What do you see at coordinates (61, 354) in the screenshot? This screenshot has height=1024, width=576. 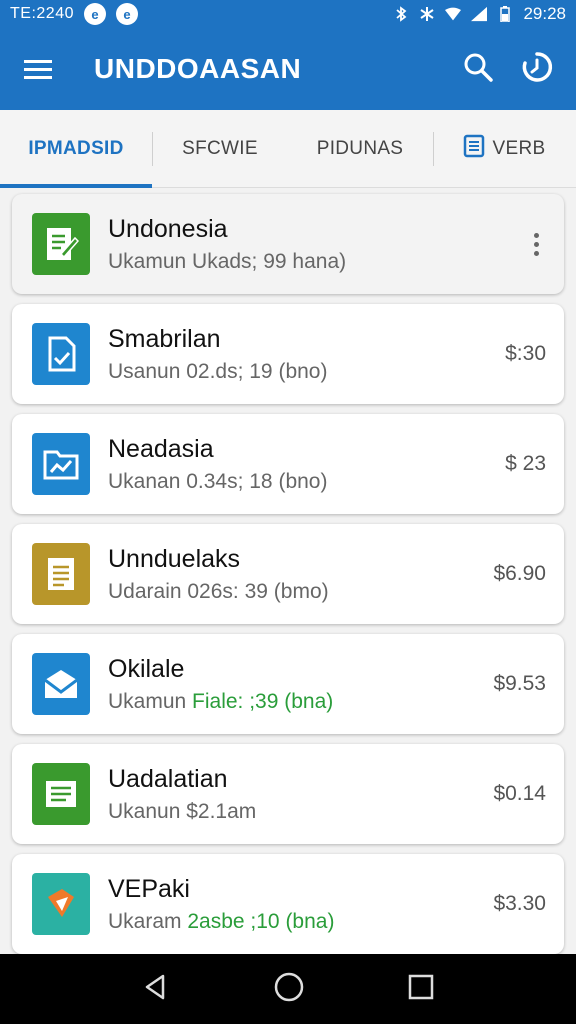 I see `doc-check-icon` at bounding box center [61, 354].